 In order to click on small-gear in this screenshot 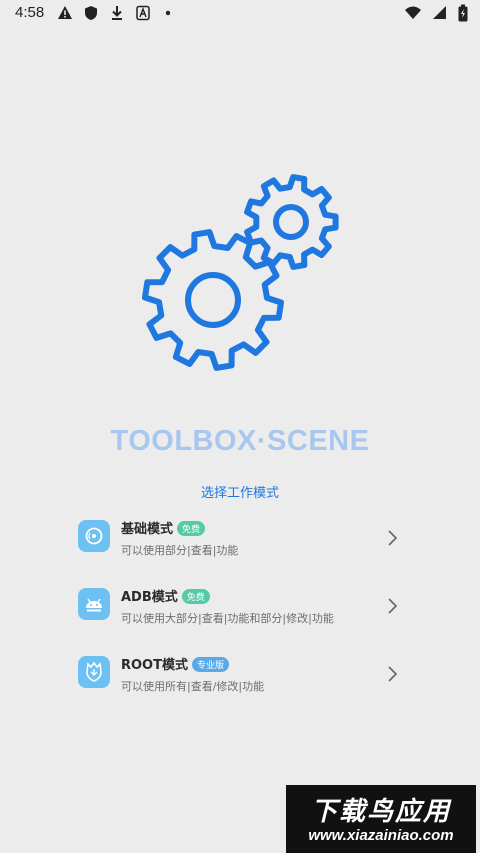, I will do `click(291, 222)`.